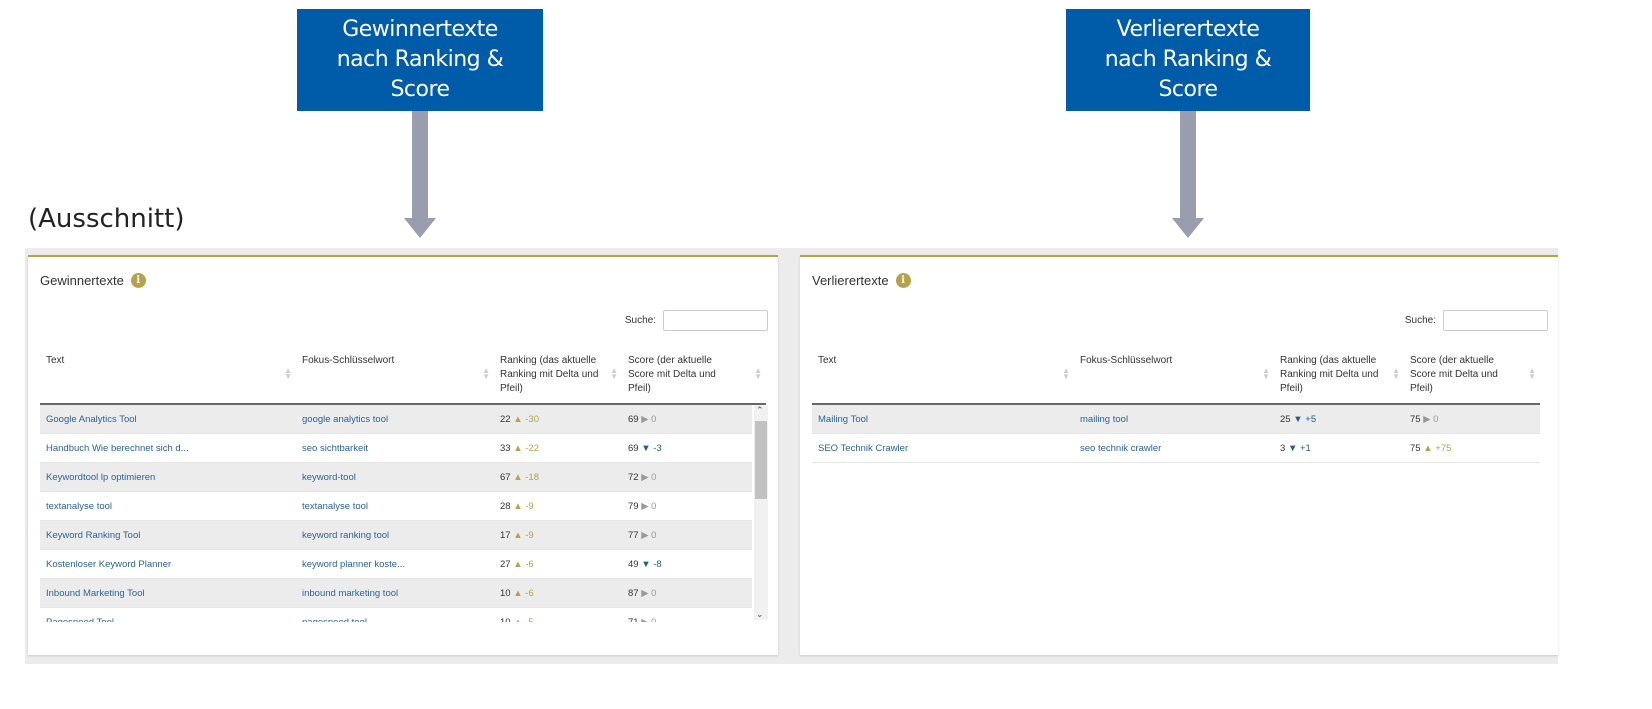 The image size is (1652, 709). Describe the element at coordinates (532, 419) in the screenshot. I see `rank-delta: -30` at that location.